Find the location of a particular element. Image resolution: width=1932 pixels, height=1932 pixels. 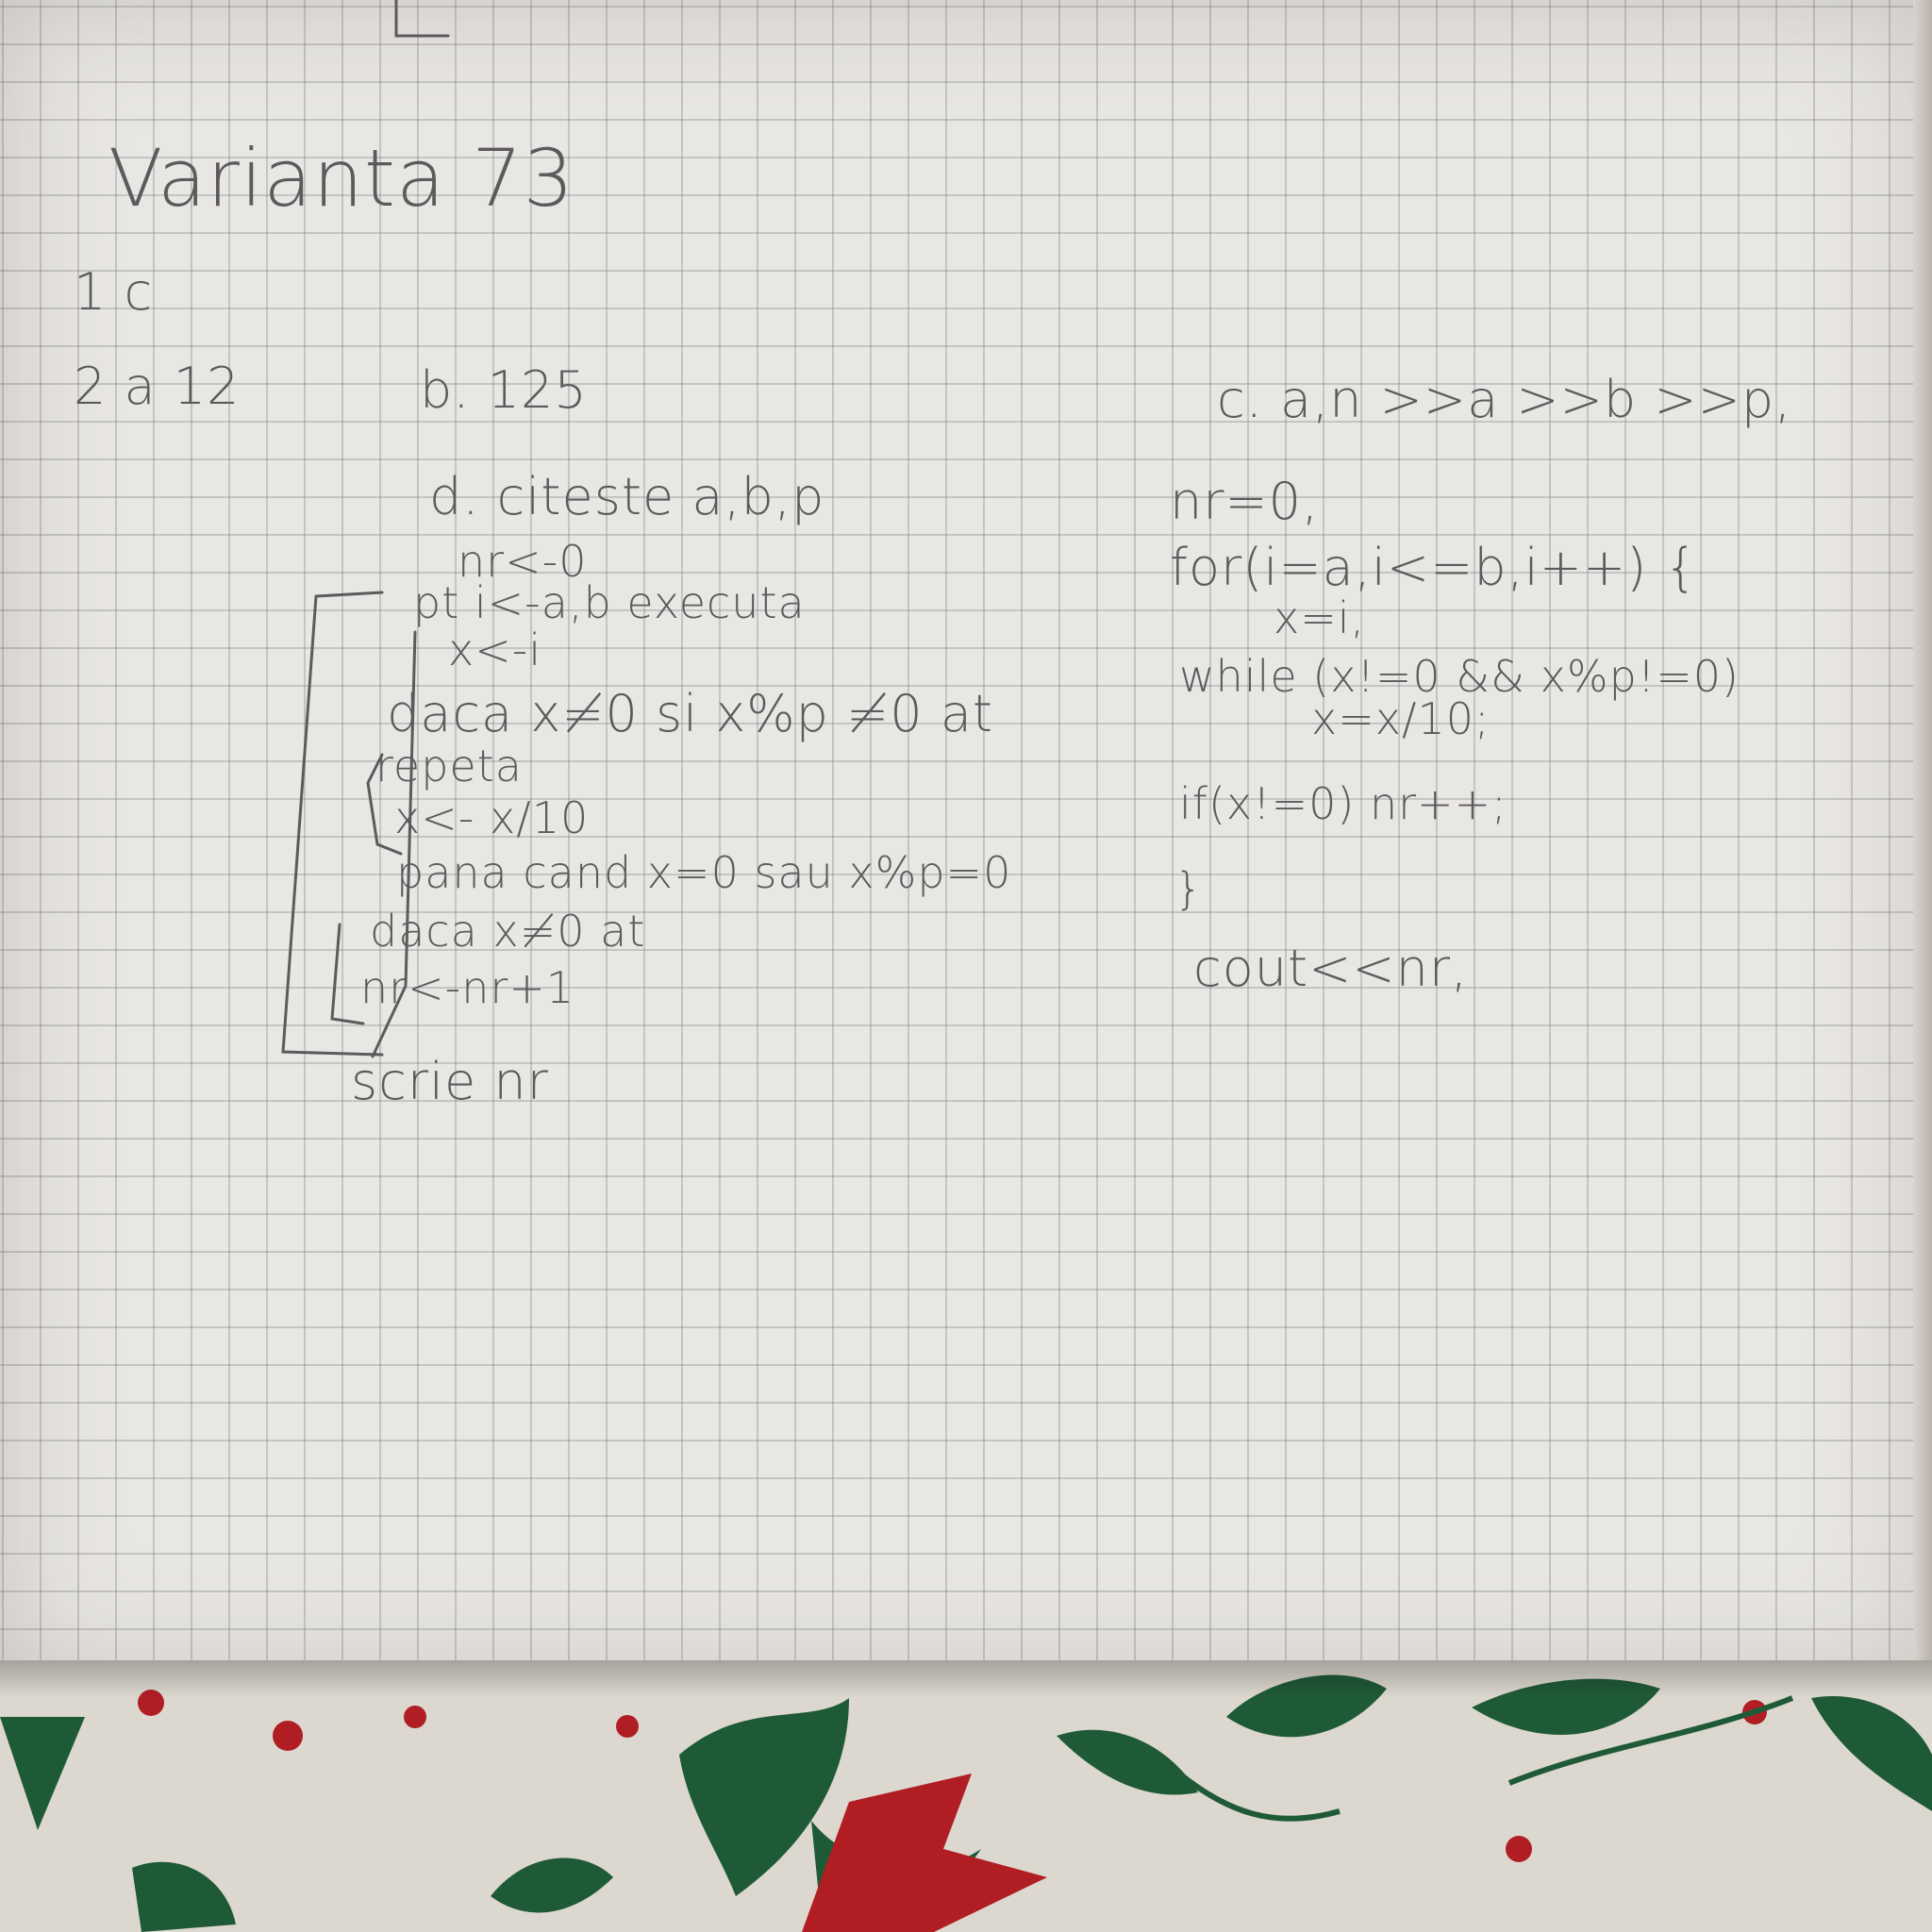

tablecloth is located at coordinates (966, 1796).